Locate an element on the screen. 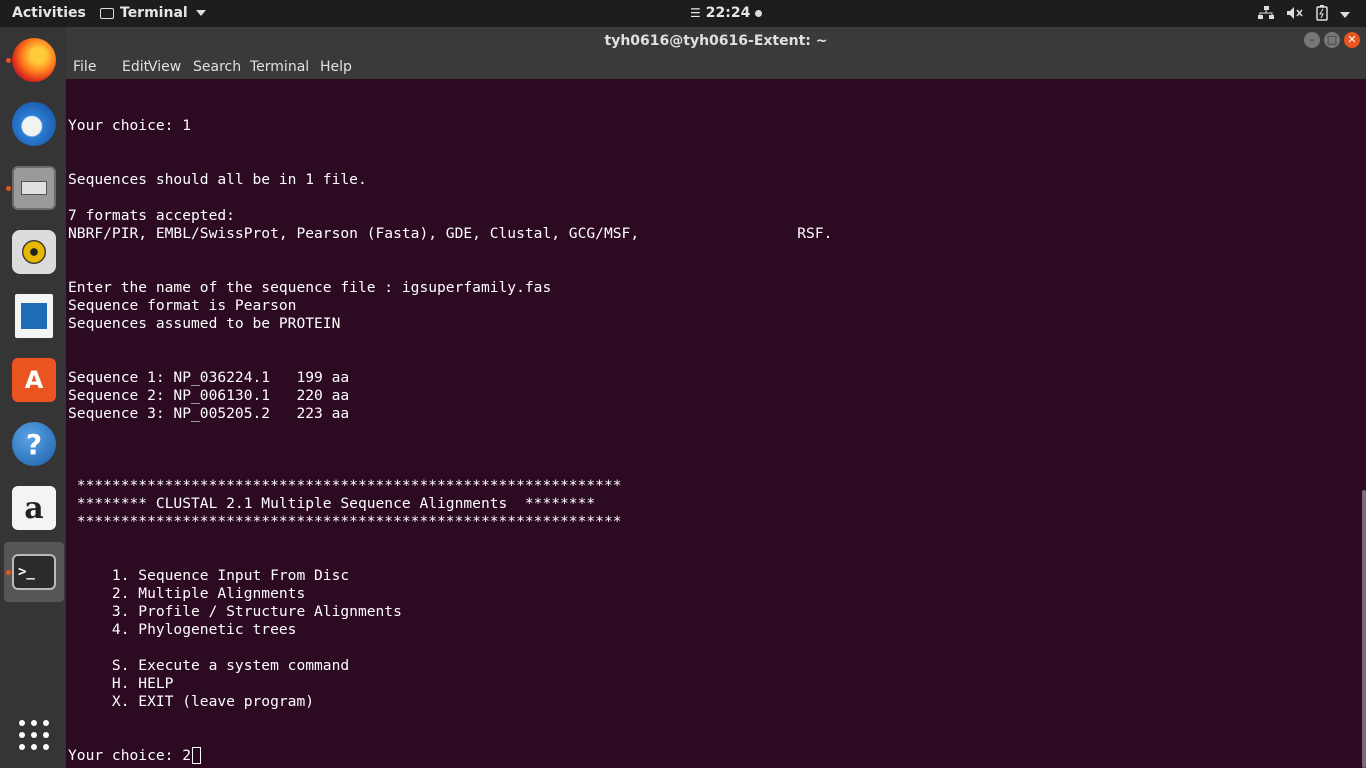  clock-label: 22:24 is located at coordinates (728, 13).